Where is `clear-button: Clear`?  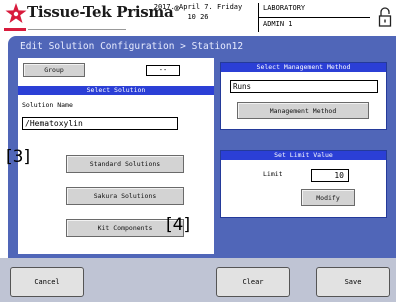
clear-button: Clear is located at coordinates (253, 282).